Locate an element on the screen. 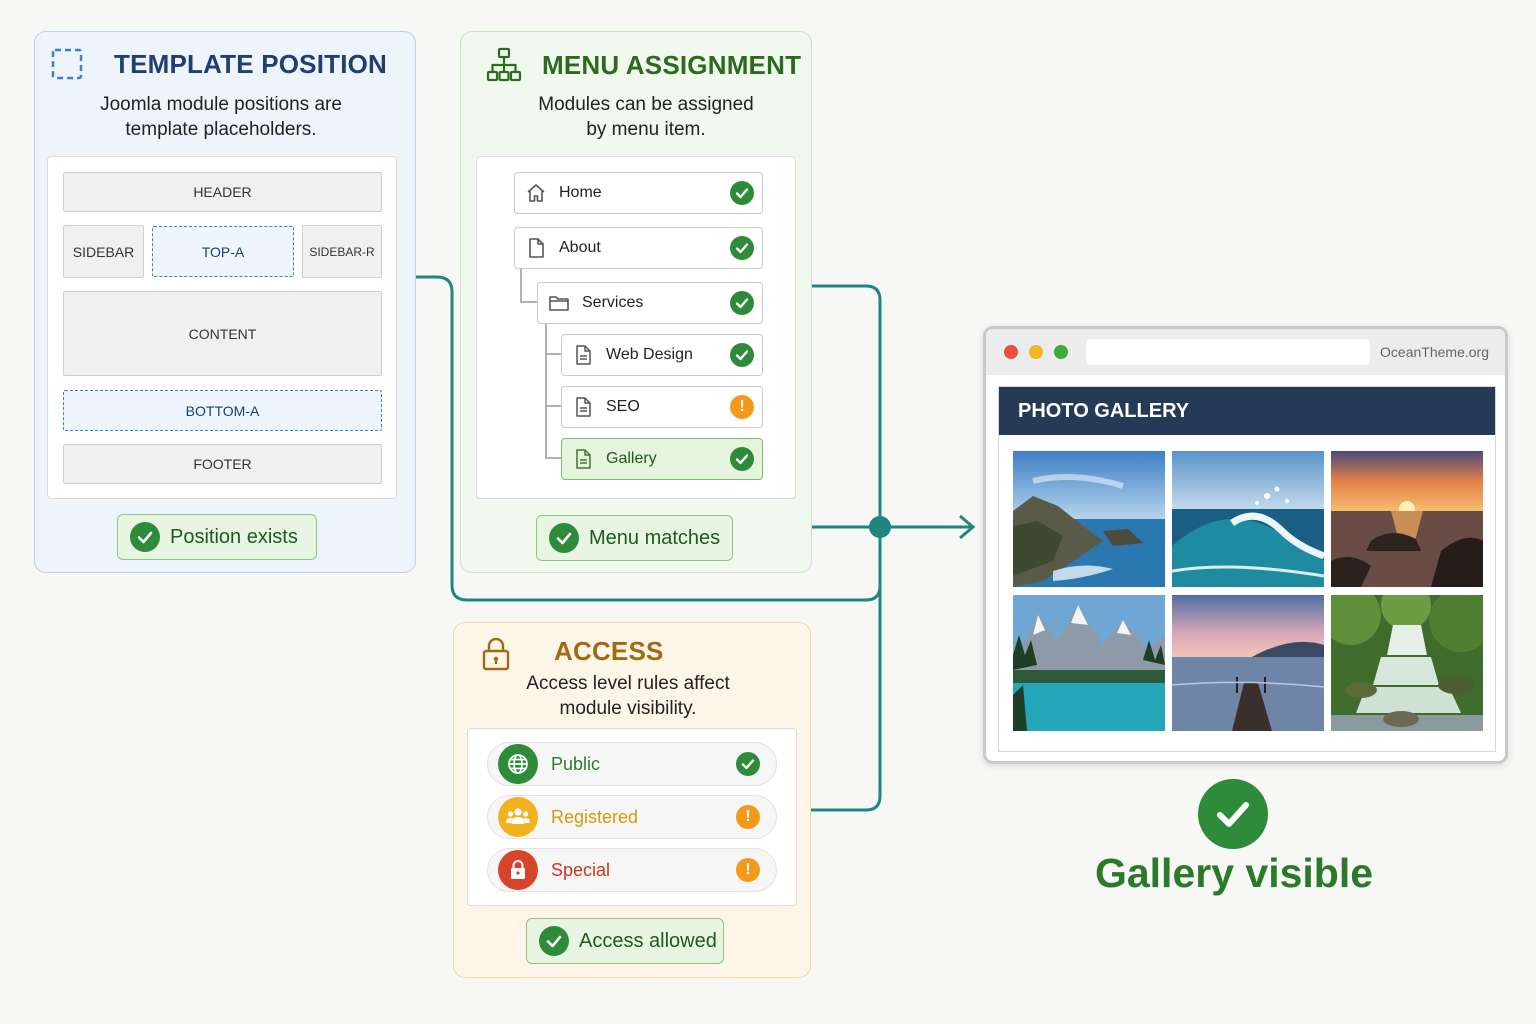  access-level-special: Special ! is located at coordinates (632, 870).